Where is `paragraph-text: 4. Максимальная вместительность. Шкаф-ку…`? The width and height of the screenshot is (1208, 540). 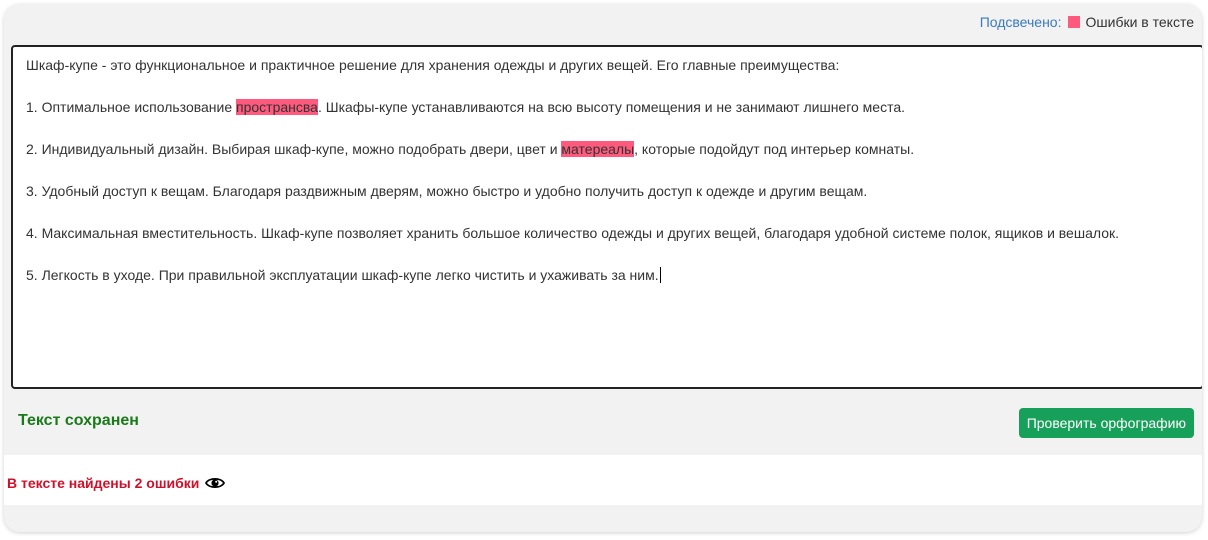
paragraph-text: 4. Максимальная вместительность. Шкаф-ку… is located at coordinates (572, 233).